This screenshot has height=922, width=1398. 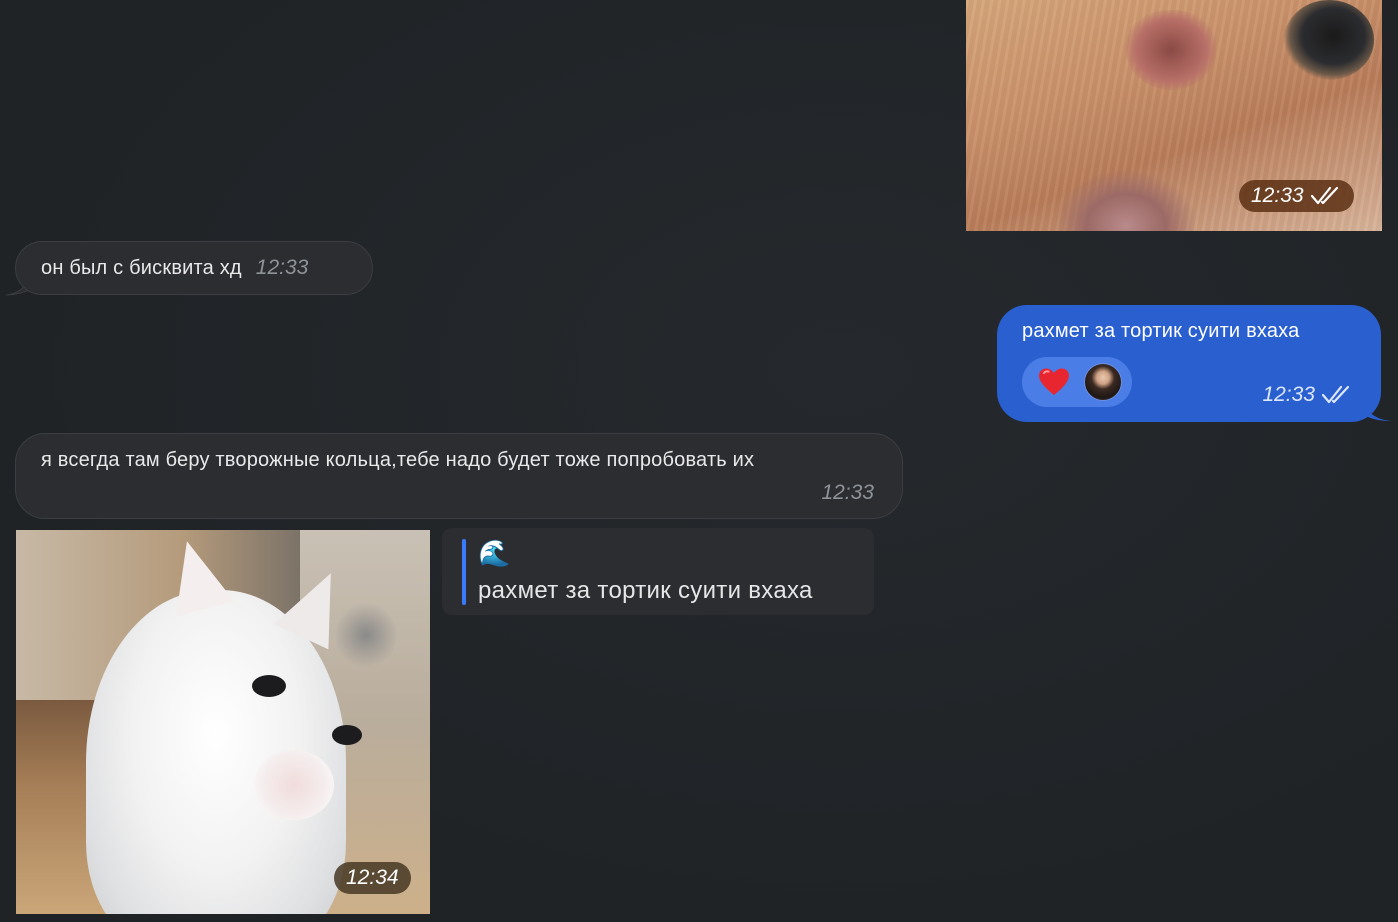 What do you see at coordinates (1126, 200) in the screenshot?
I see `photo-cat-mouth` at bounding box center [1126, 200].